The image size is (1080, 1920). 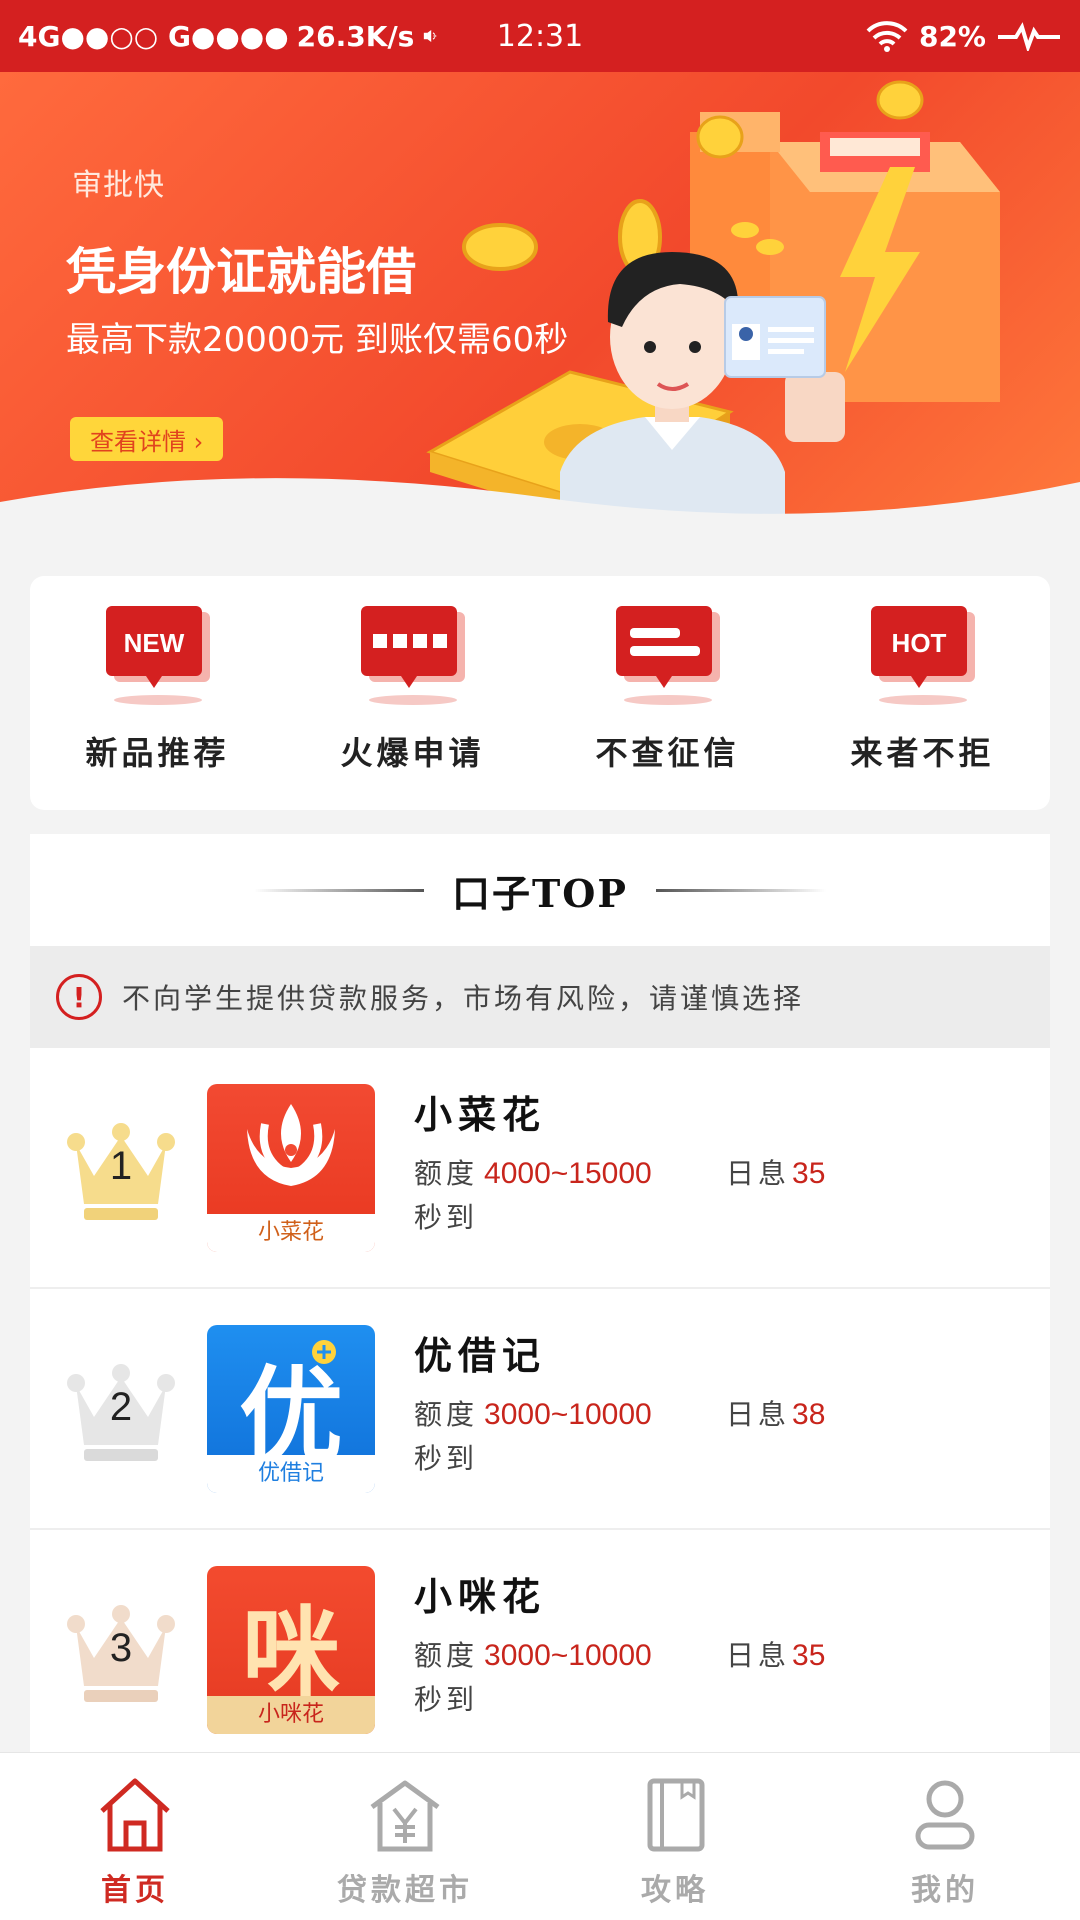 What do you see at coordinates (922, 753) in the screenshot?
I see `category-label: 来者不拒` at bounding box center [922, 753].